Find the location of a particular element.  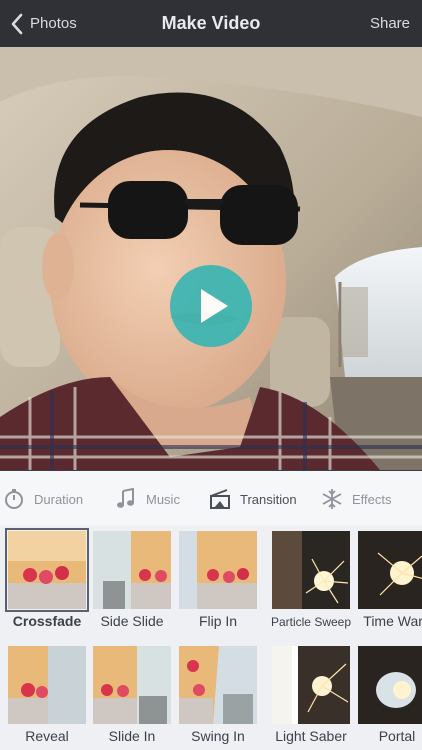

transition-label: Reveal is located at coordinates (47, 736).